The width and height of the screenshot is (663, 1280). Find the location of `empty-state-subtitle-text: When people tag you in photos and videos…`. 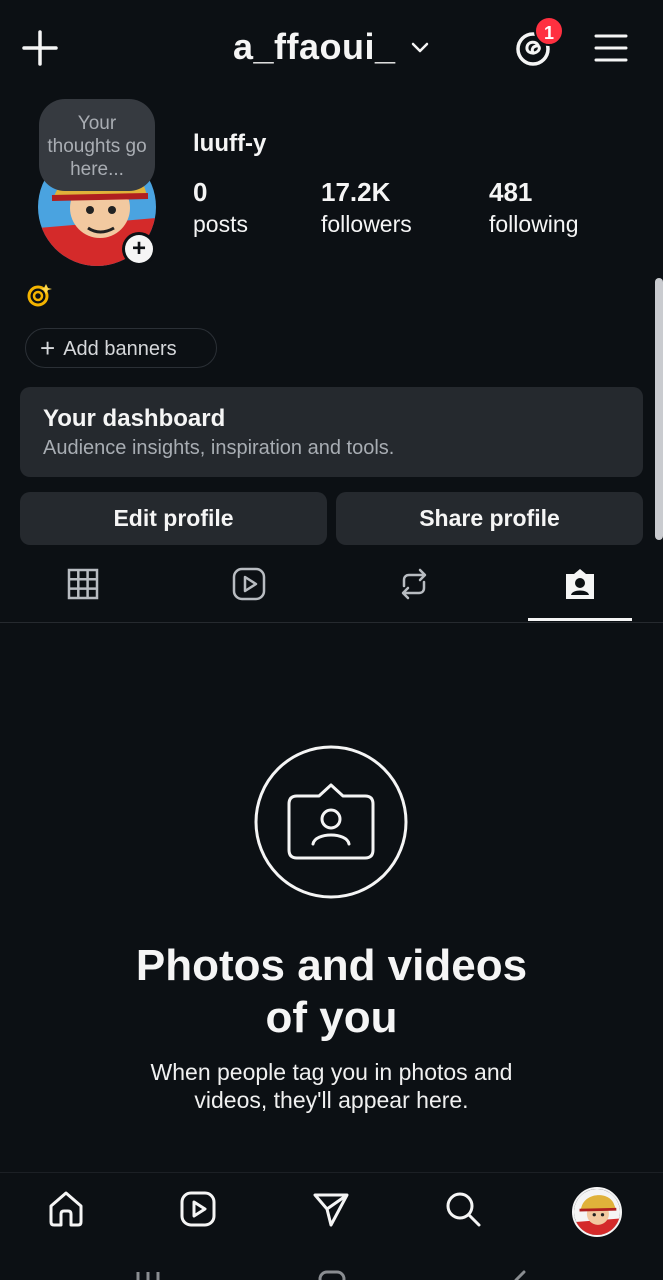

empty-state-subtitle-text: When people tag you in photos and videos… is located at coordinates (331, 1086).